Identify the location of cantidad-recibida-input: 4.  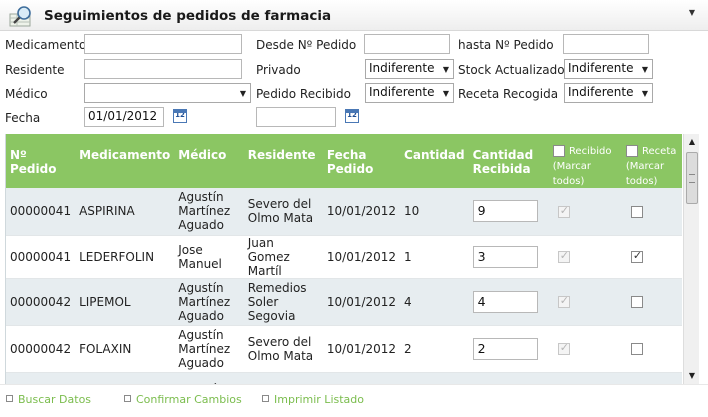
(505, 301).